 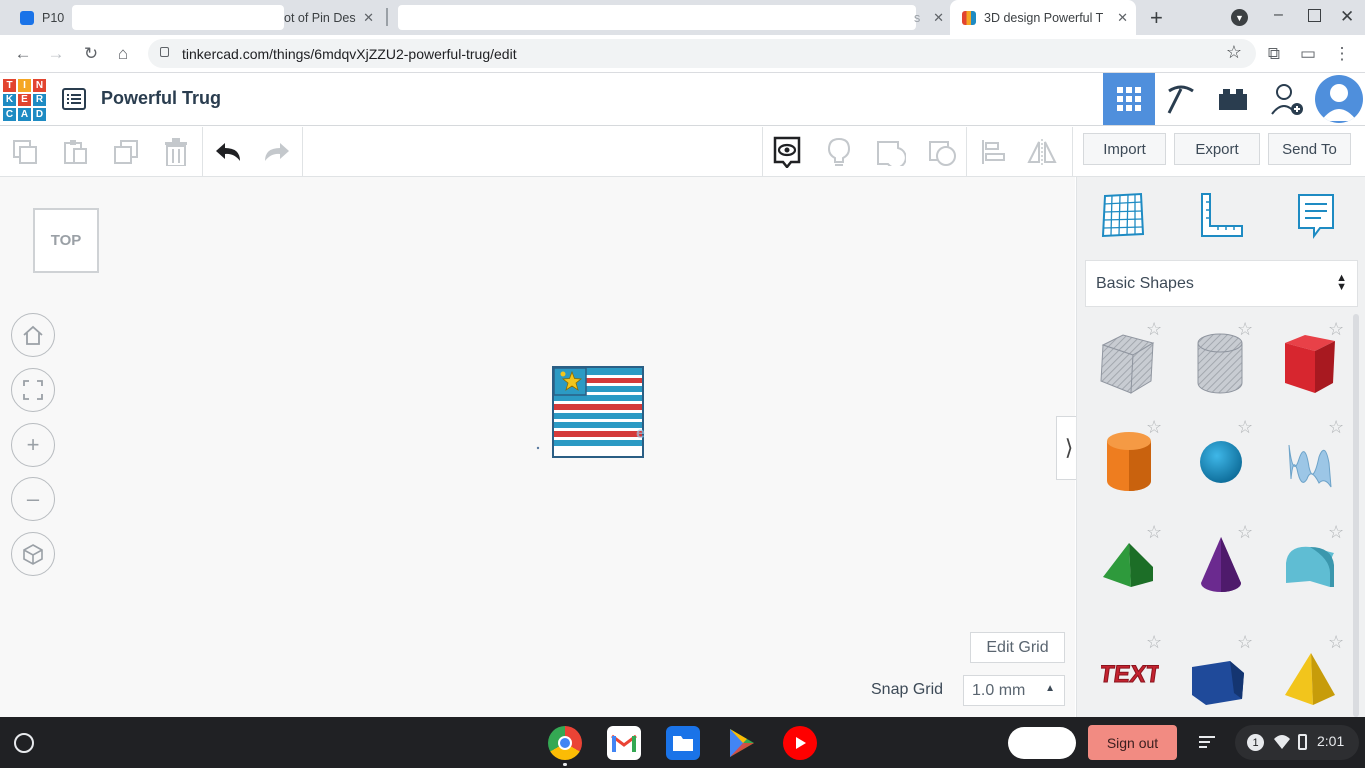 What do you see at coordinates (1222, 215) in the screenshot?
I see `ruler-icon` at bounding box center [1222, 215].